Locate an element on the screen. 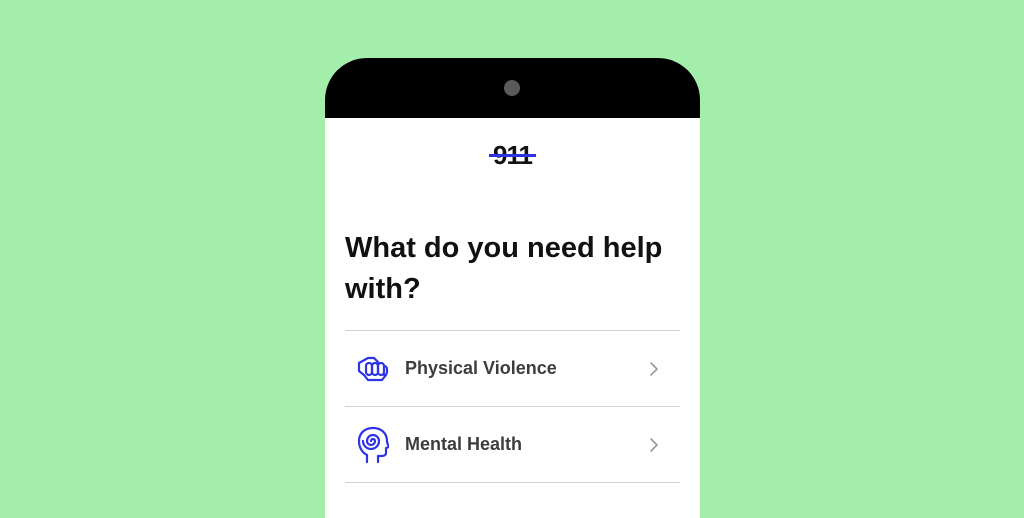 The width and height of the screenshot is (1024, 518). help-menu: Physical Violence Mental Health is located at coordinates (512, 406).